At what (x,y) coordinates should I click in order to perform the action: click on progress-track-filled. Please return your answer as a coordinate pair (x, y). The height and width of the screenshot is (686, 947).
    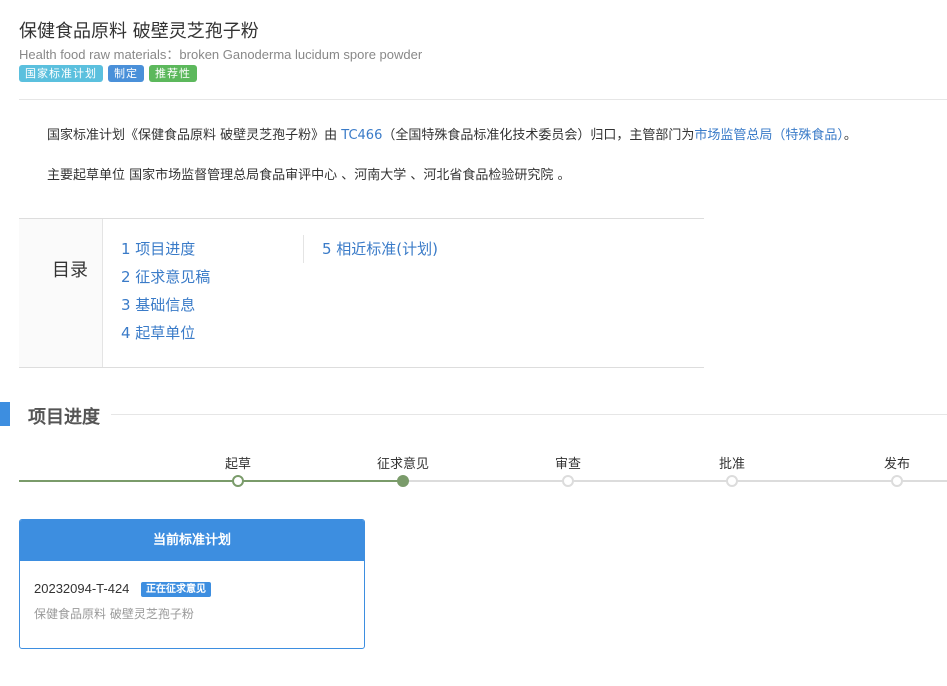
    Looking at the image, I should click on (211, 481).